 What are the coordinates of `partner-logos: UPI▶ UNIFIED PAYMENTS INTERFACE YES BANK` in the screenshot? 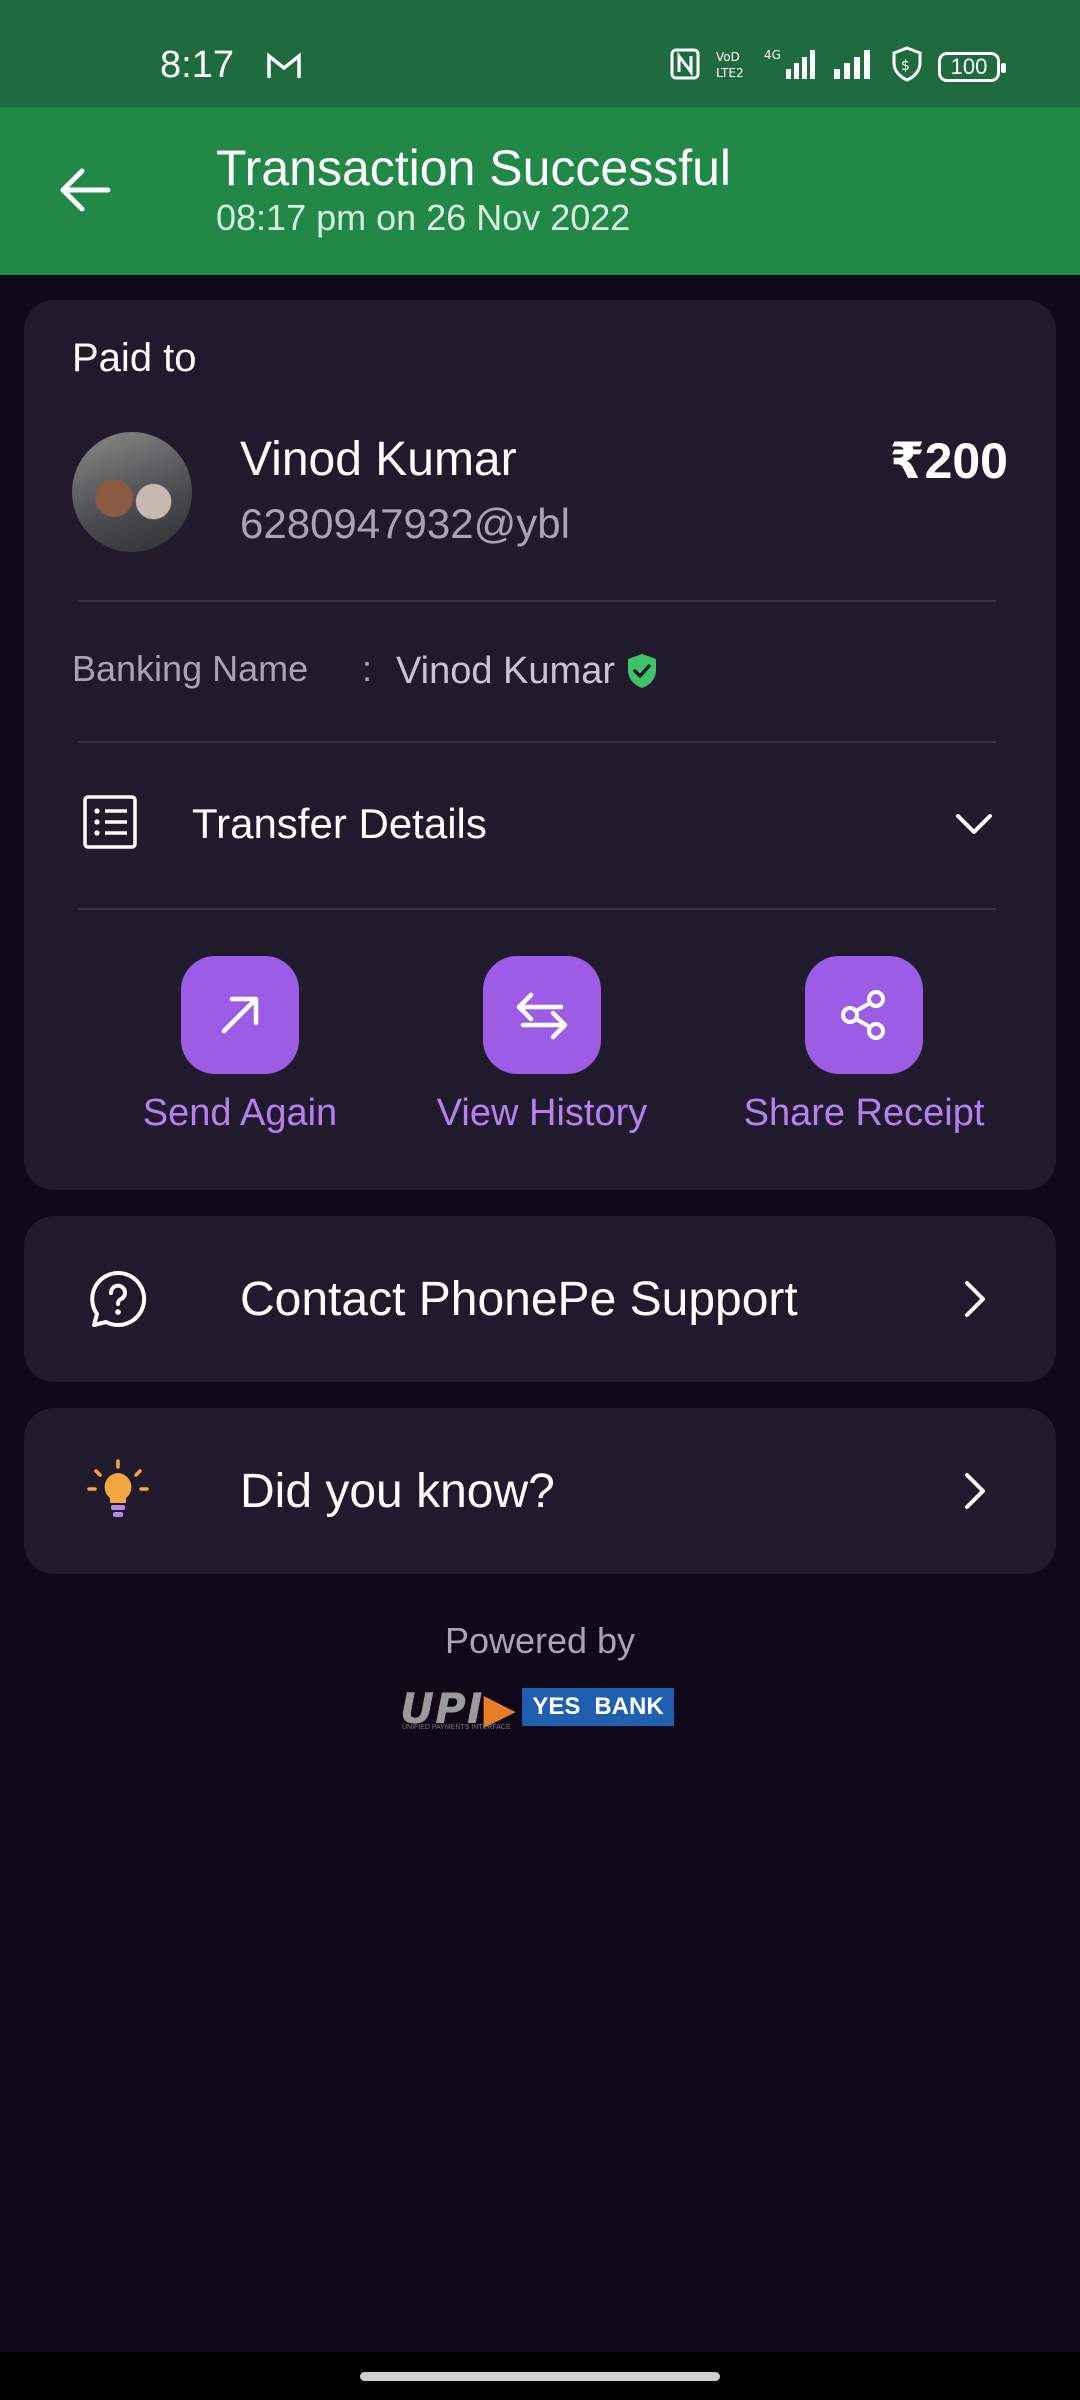 It's located at (540, 1710).